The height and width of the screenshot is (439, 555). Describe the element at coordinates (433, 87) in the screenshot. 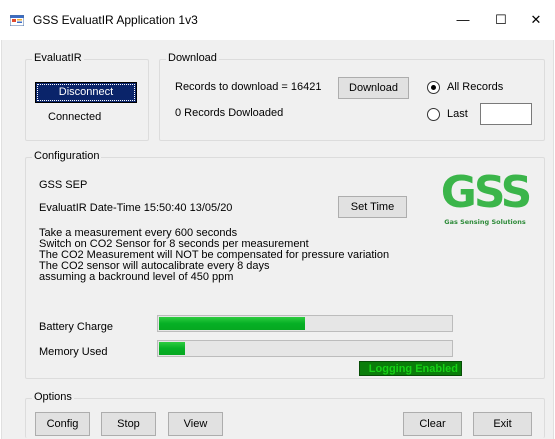

I see `all-records-radio` at that location.